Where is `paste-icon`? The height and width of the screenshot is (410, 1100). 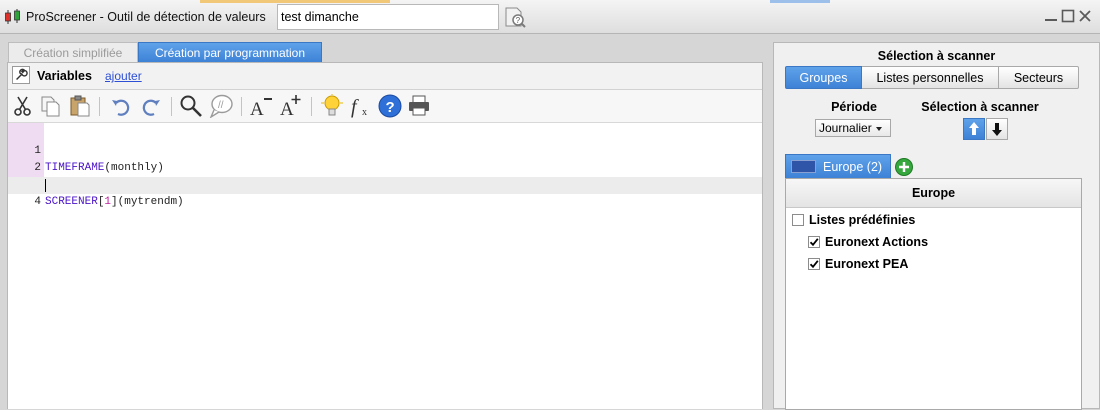
paste-icon is located at coordinates (79, 106).